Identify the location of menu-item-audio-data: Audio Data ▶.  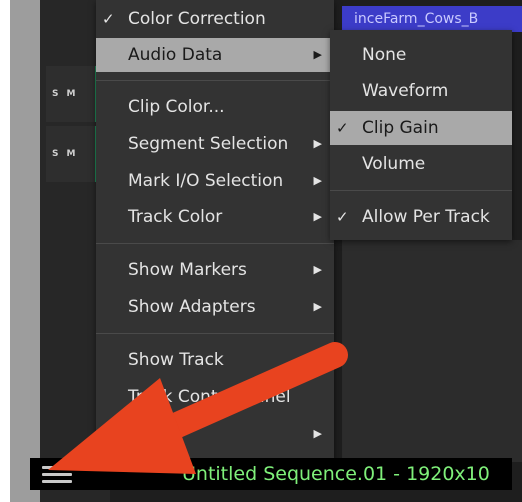
(215, 55).